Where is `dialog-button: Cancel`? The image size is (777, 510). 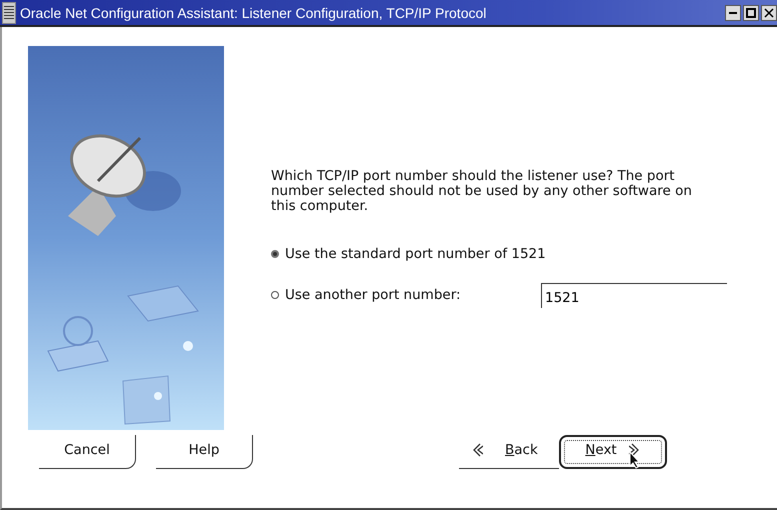
dialog-button: Cancel is located at coordinates (87, 452).